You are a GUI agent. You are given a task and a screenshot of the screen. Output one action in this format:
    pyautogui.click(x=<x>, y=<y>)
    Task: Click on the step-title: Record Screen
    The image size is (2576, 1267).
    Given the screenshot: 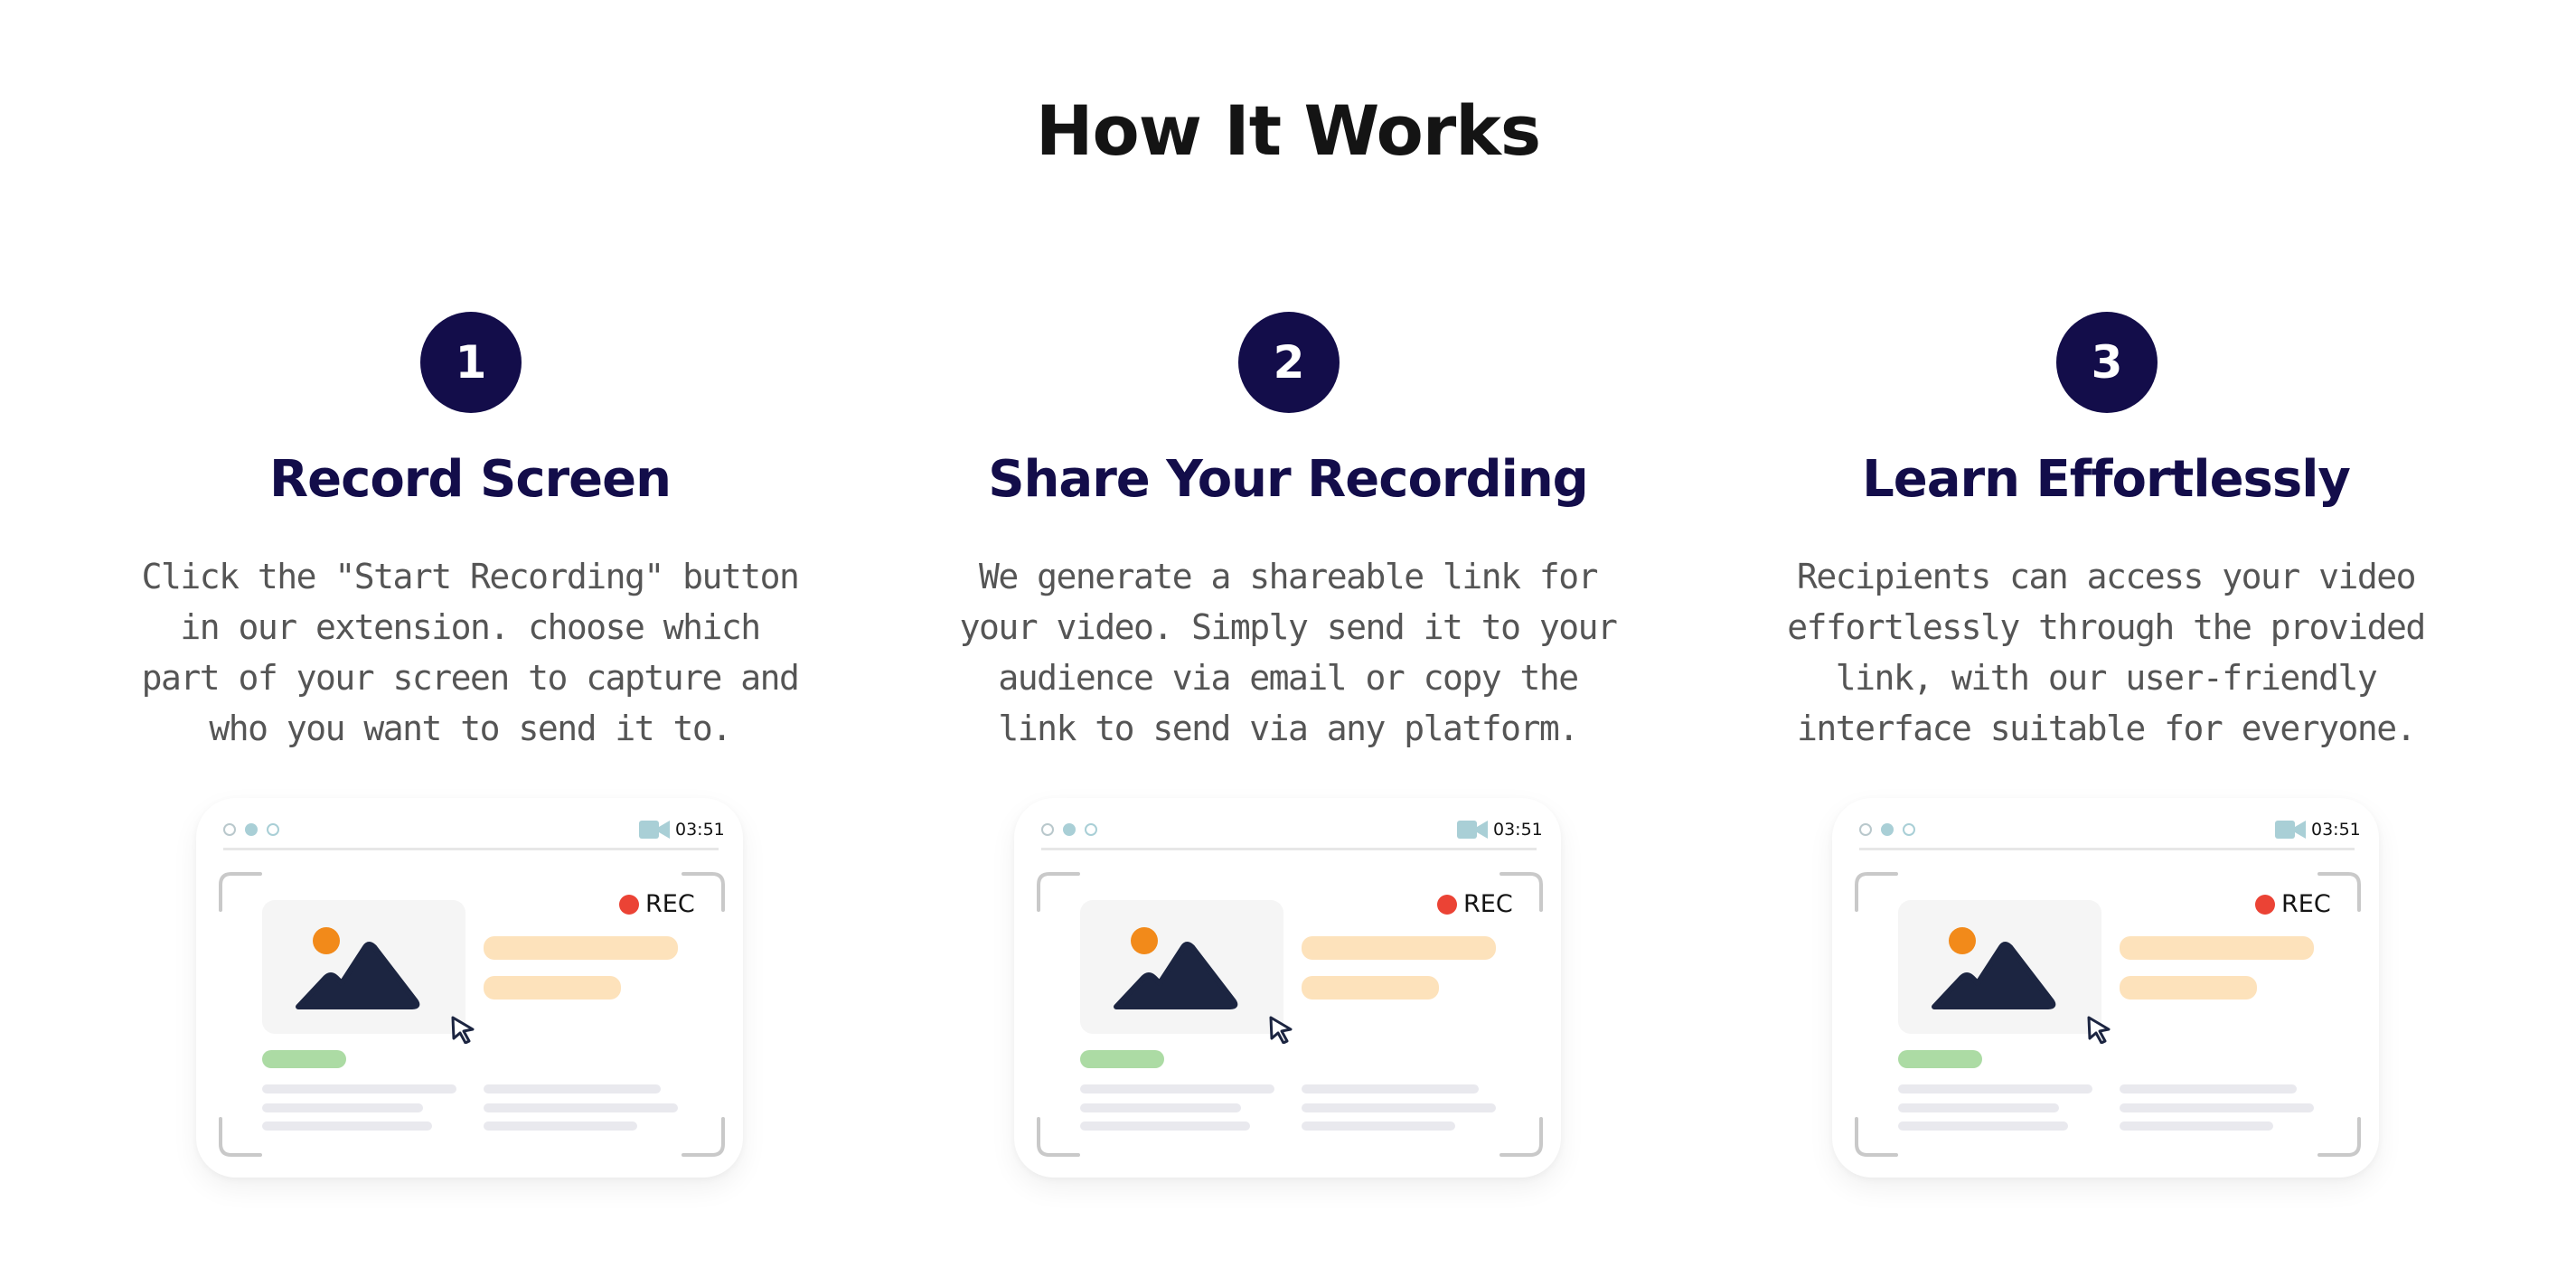 What is the action you would take?
    pyautogui.click(x=471, y=479)
    